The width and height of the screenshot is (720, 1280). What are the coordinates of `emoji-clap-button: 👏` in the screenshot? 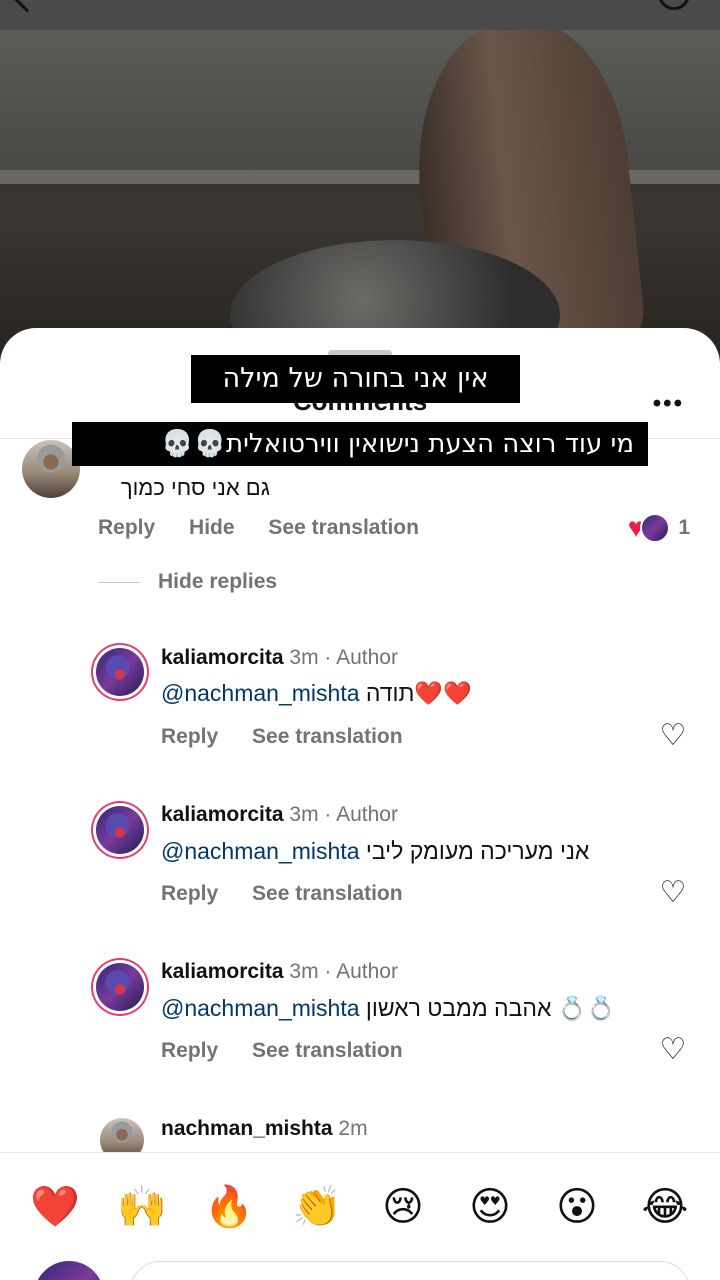 It's located at (317, 1207).